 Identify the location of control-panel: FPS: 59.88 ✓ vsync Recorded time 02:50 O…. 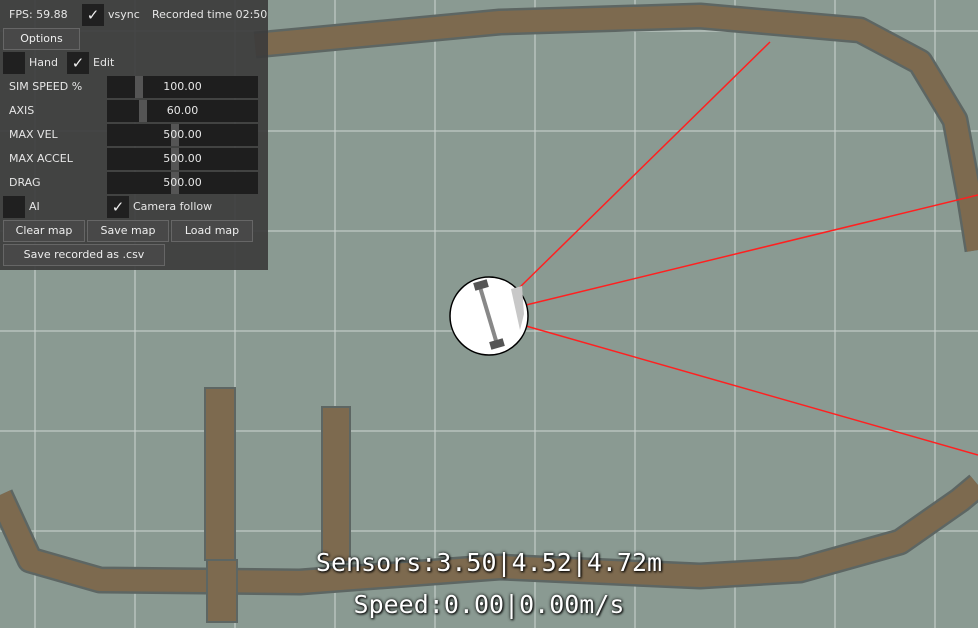
(134, 135).